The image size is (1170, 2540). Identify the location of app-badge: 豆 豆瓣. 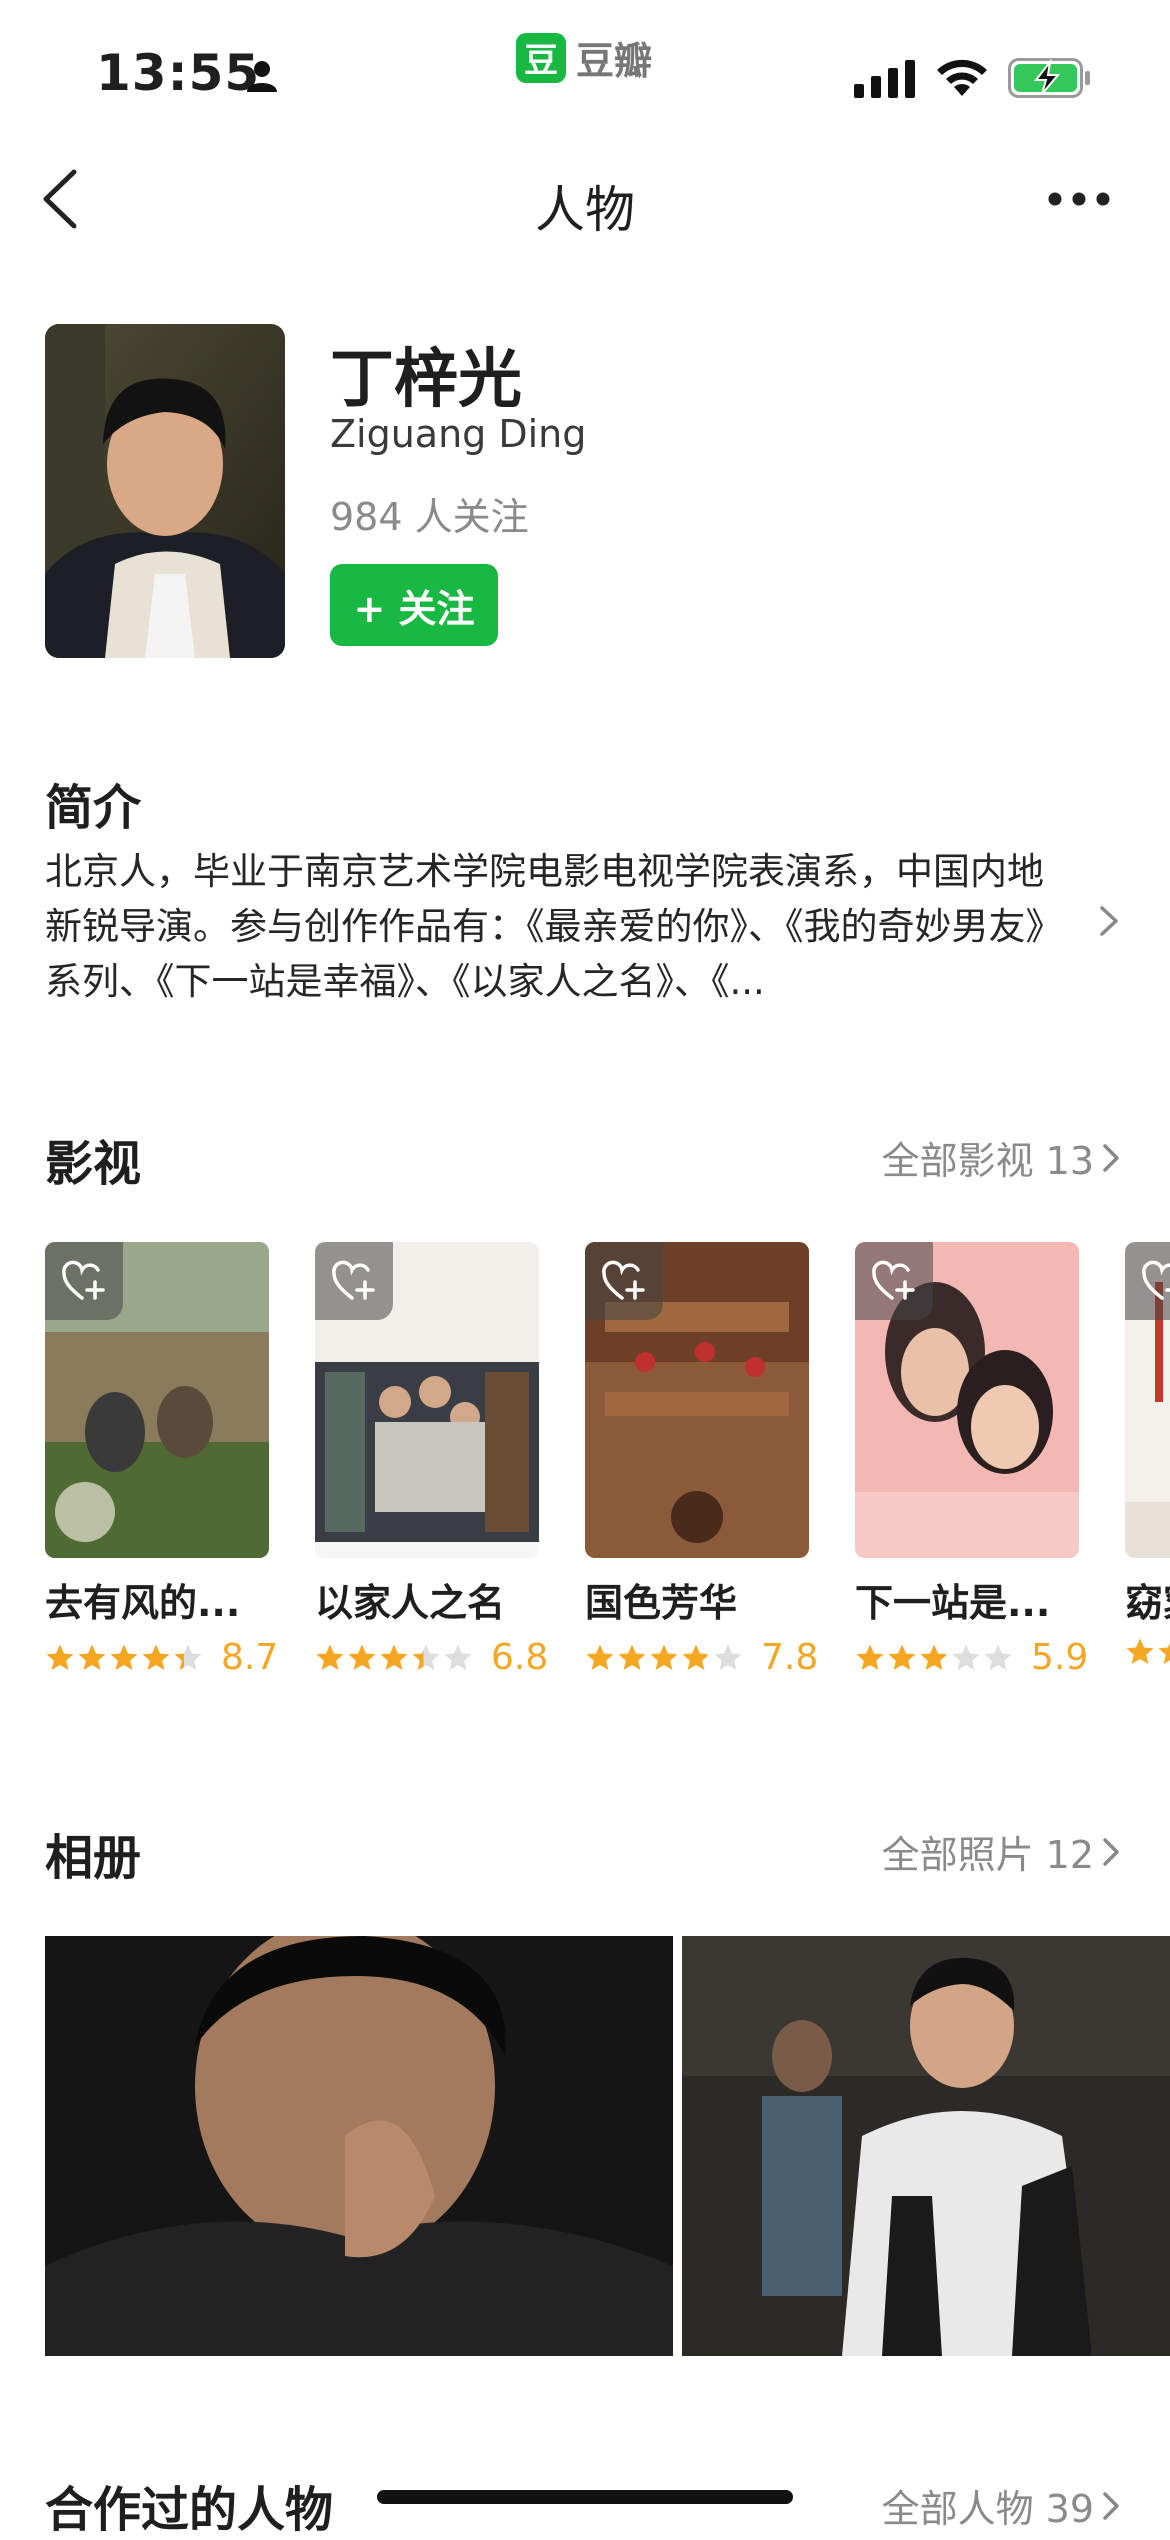
(584, 57).